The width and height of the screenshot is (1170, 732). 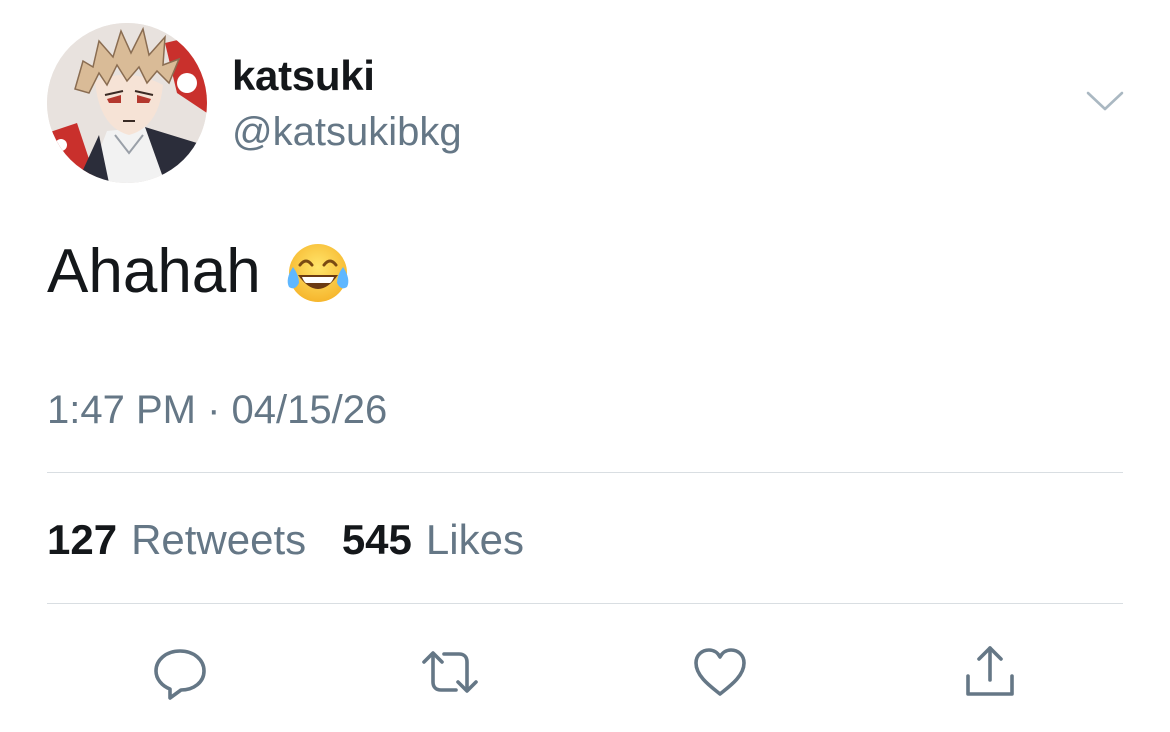 I want to click on share-button, so click(x=990, y=672).